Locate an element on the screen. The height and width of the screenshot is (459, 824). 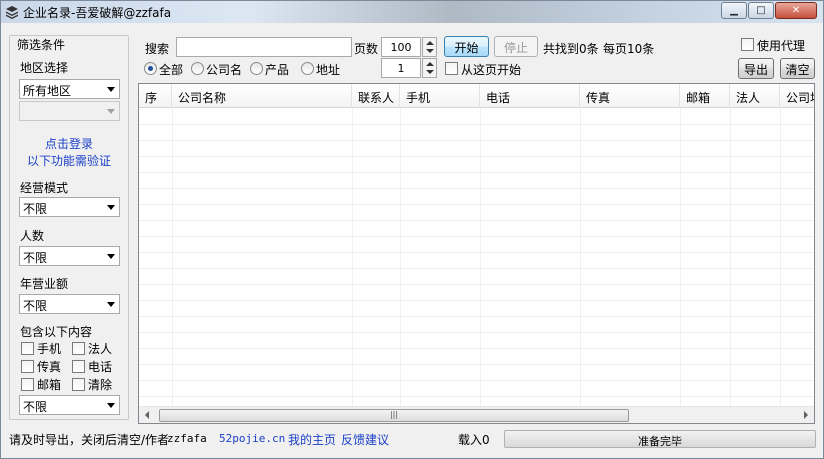
contains-select-value: 不限 is located at coordinates (35, 407).